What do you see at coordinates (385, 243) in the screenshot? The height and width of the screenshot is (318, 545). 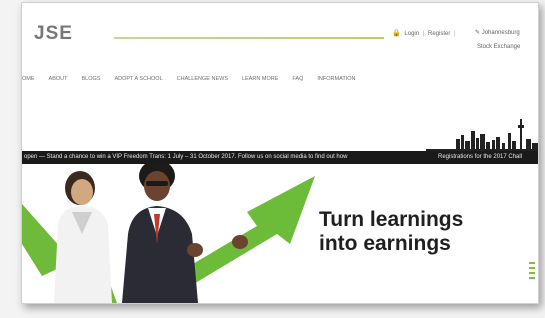 I see `hero-headline-line-2: into earnings` at bounding box center [385, 243].